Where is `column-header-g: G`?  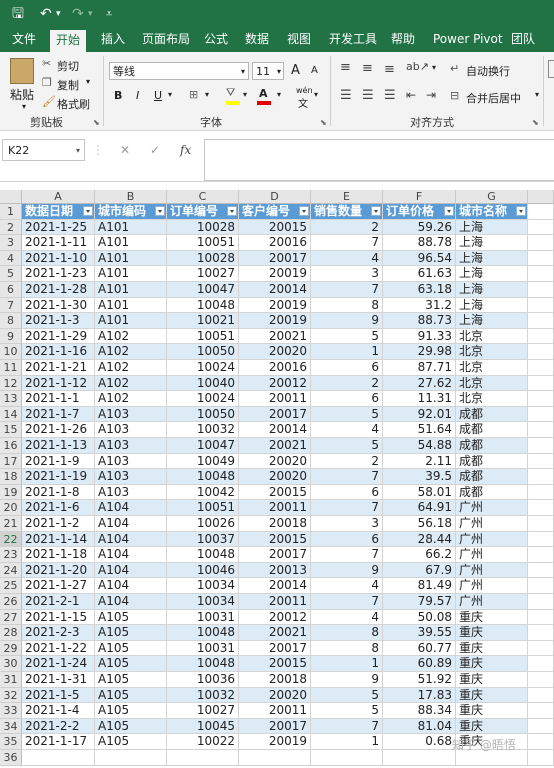 column-header-g: G is located at coordinates (492, 197).